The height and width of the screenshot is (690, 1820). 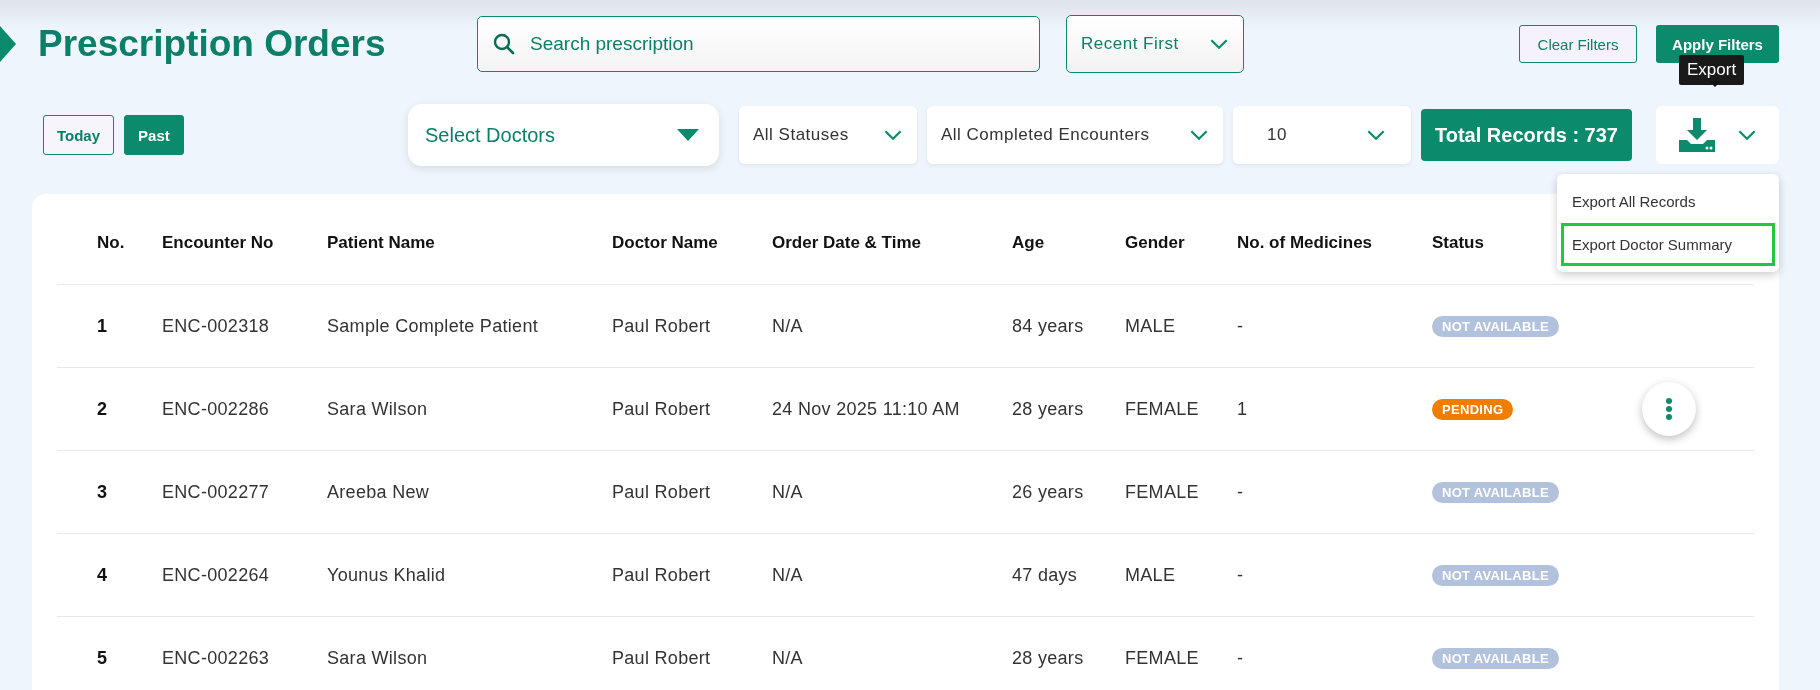 I want to click on table-cell-text: 3, so click(x=103, y=492).